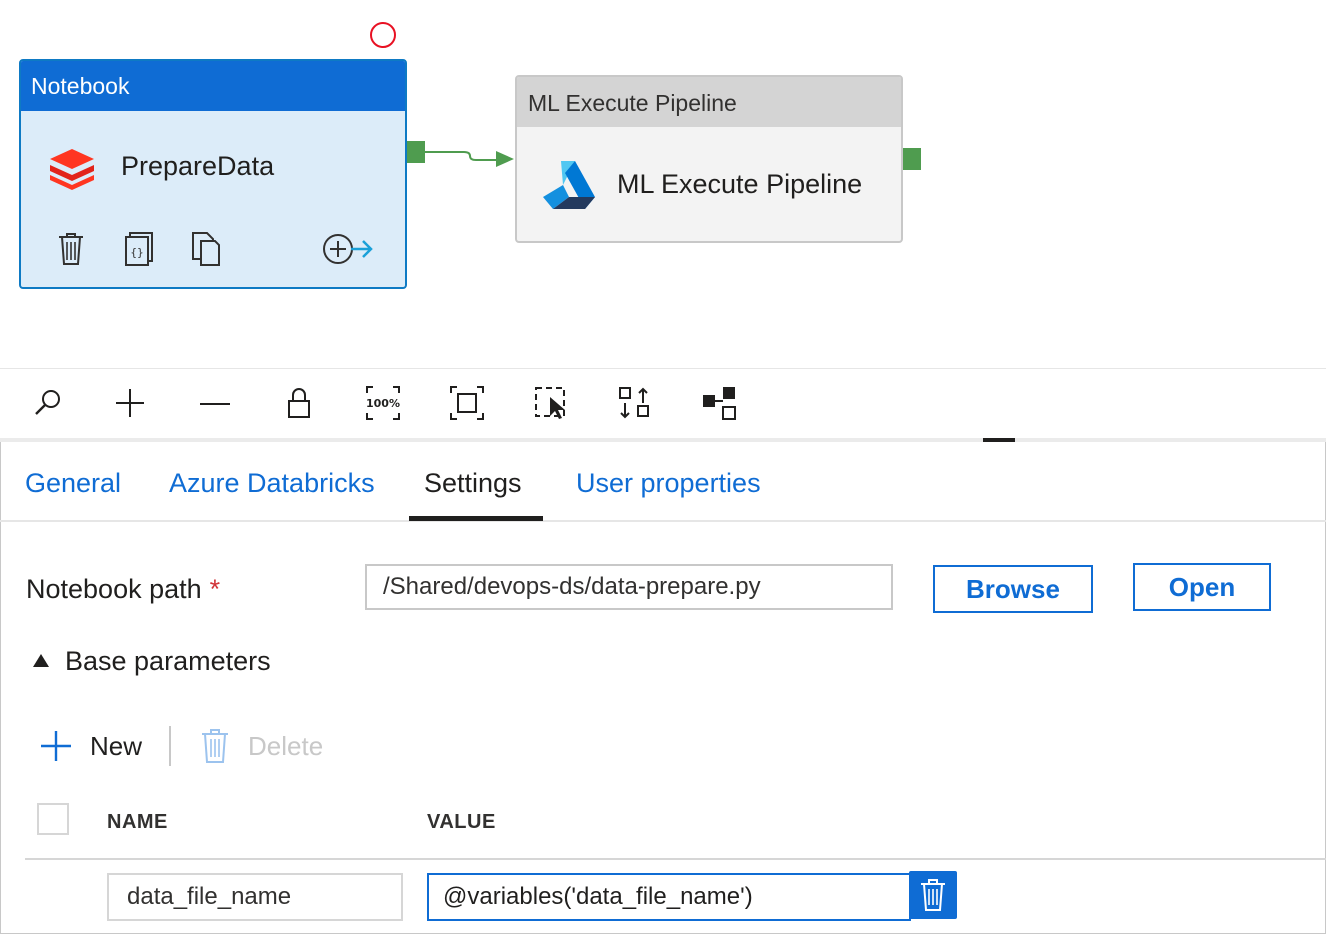  Describe the element at coordinates (299, 403) in the screenshot. I see `lock-icon` at that location.